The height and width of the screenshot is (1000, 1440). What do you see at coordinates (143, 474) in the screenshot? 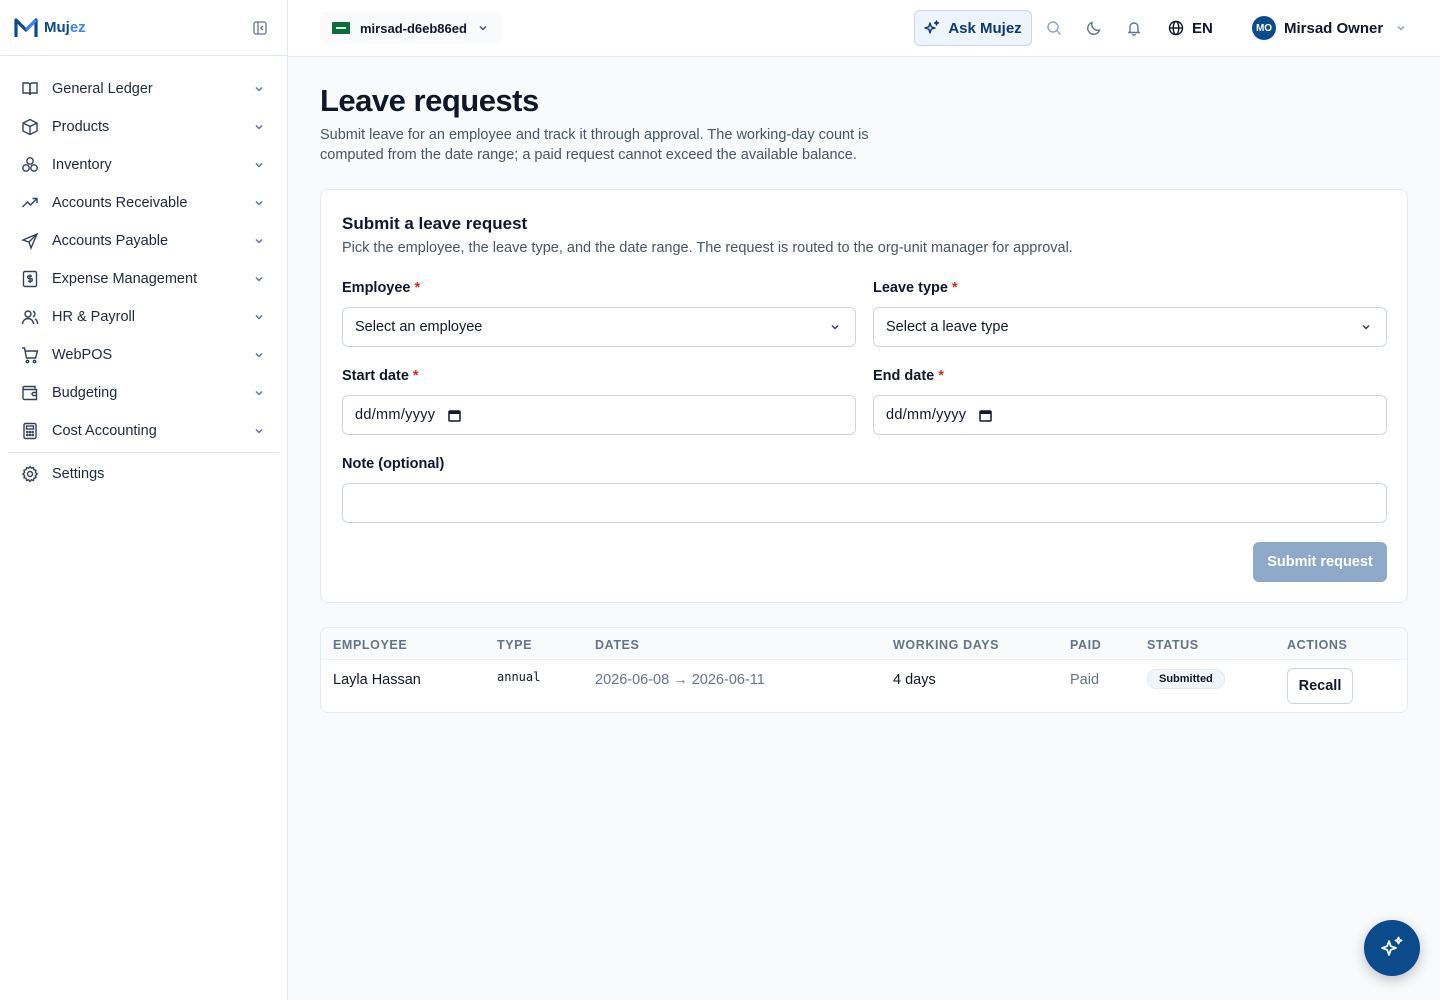
I see `sidebar-item-settings: Settings` at bounding box center [143, 474].